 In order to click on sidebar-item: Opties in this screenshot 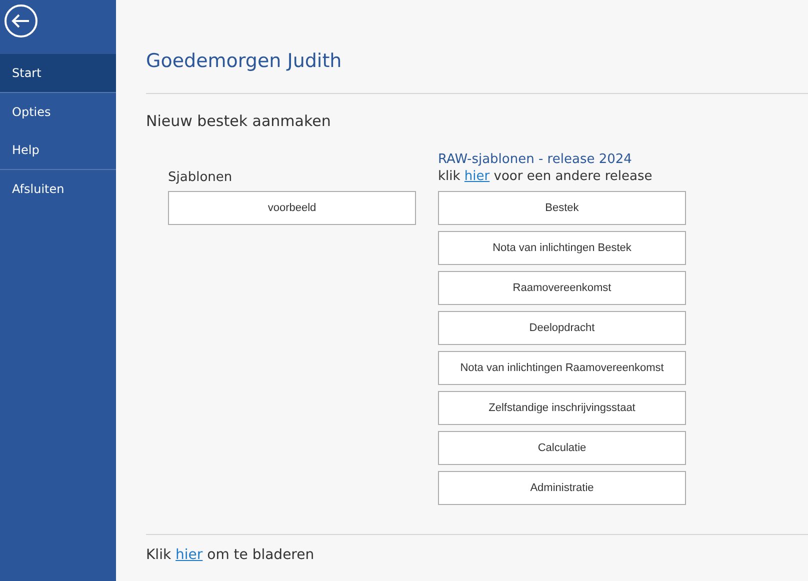, I will do `click(58, 112)`.